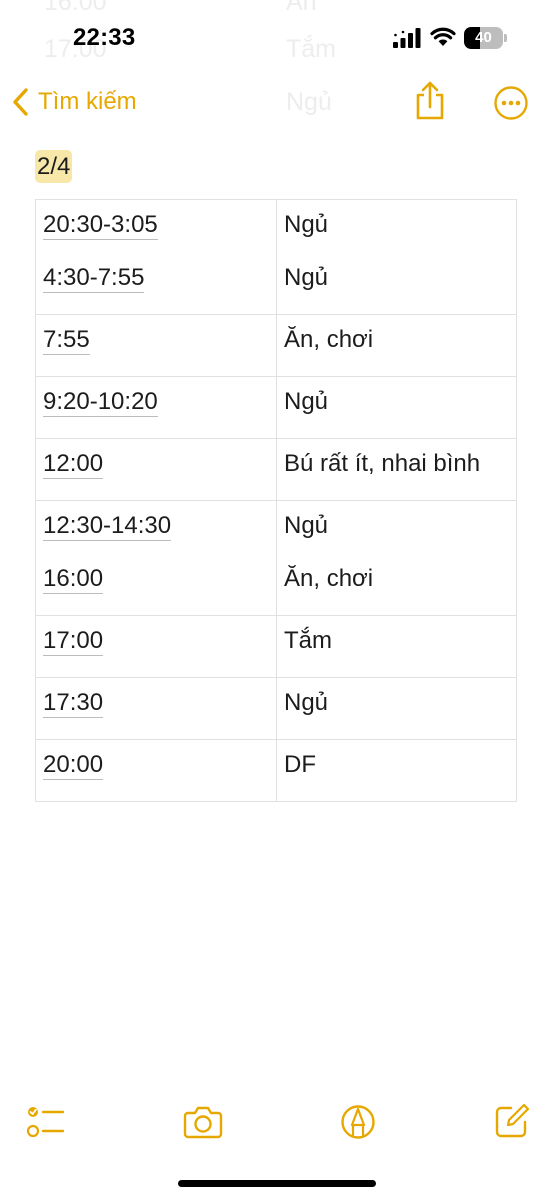 The width and height of the screenshot is (554, 1200). Describe the element at coordinates (156, 708) in the screenshot. I see `time-cell: 17:30` at that location.